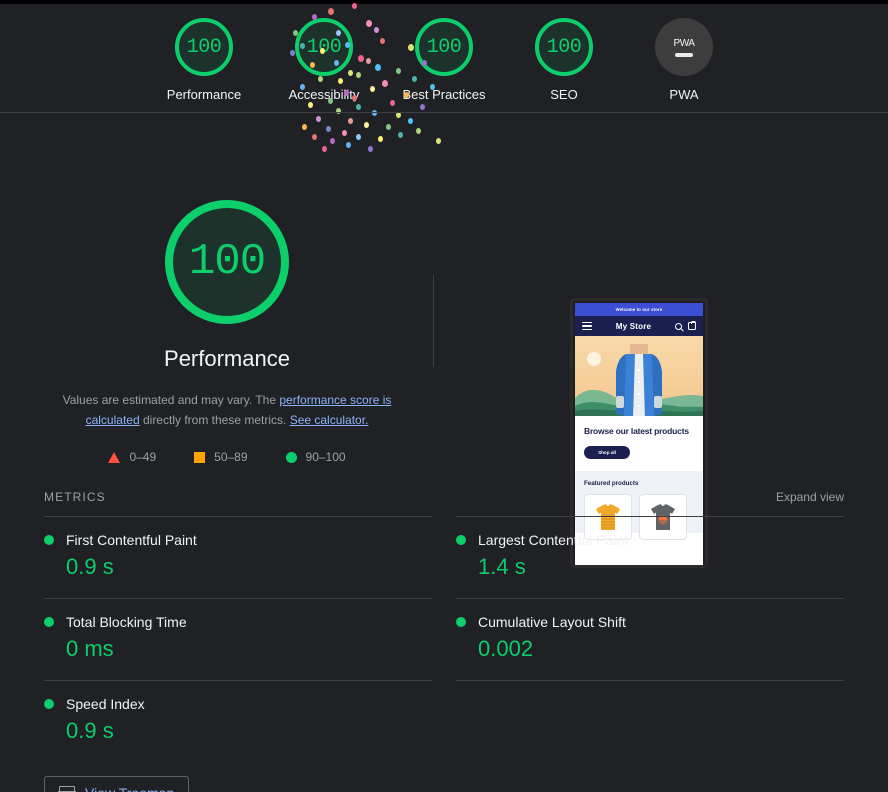  Describe the element at coordinates (75, 497) in the screenshot. I see `metrics-title: METRICS` at that location.